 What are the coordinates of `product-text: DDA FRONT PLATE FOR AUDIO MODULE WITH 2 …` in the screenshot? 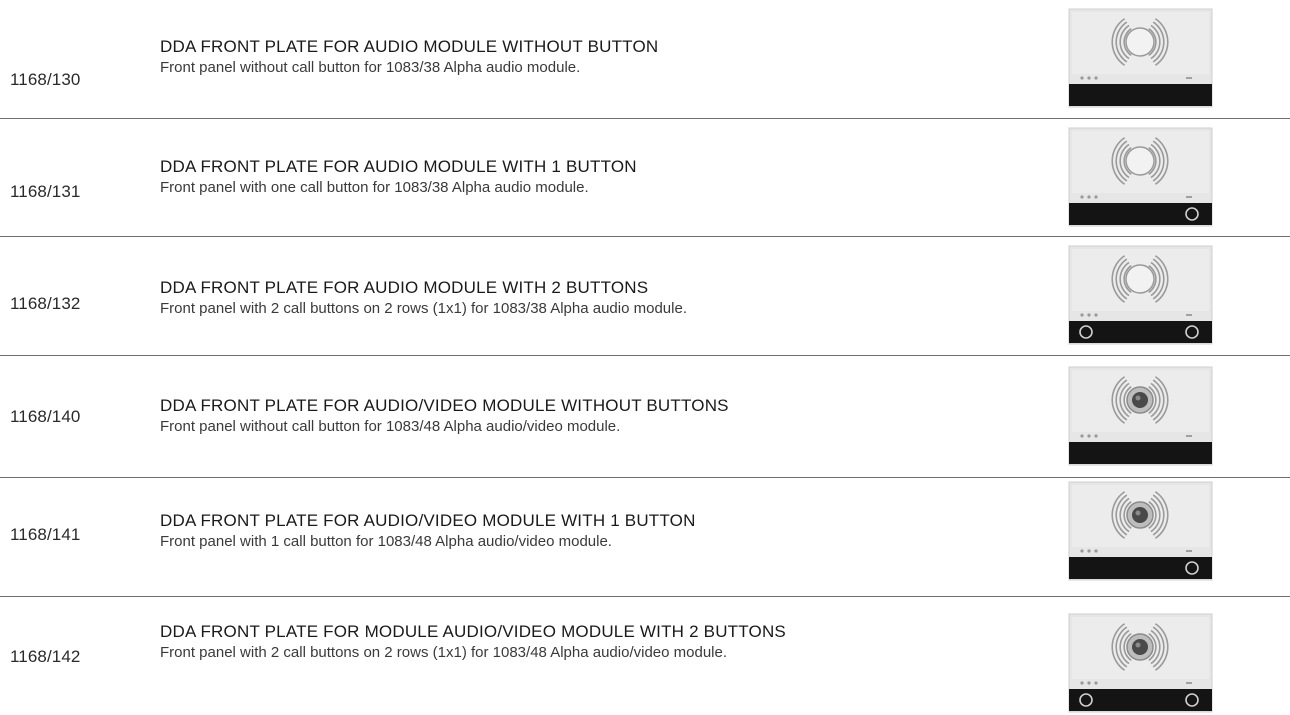 It's located at (550, 298).